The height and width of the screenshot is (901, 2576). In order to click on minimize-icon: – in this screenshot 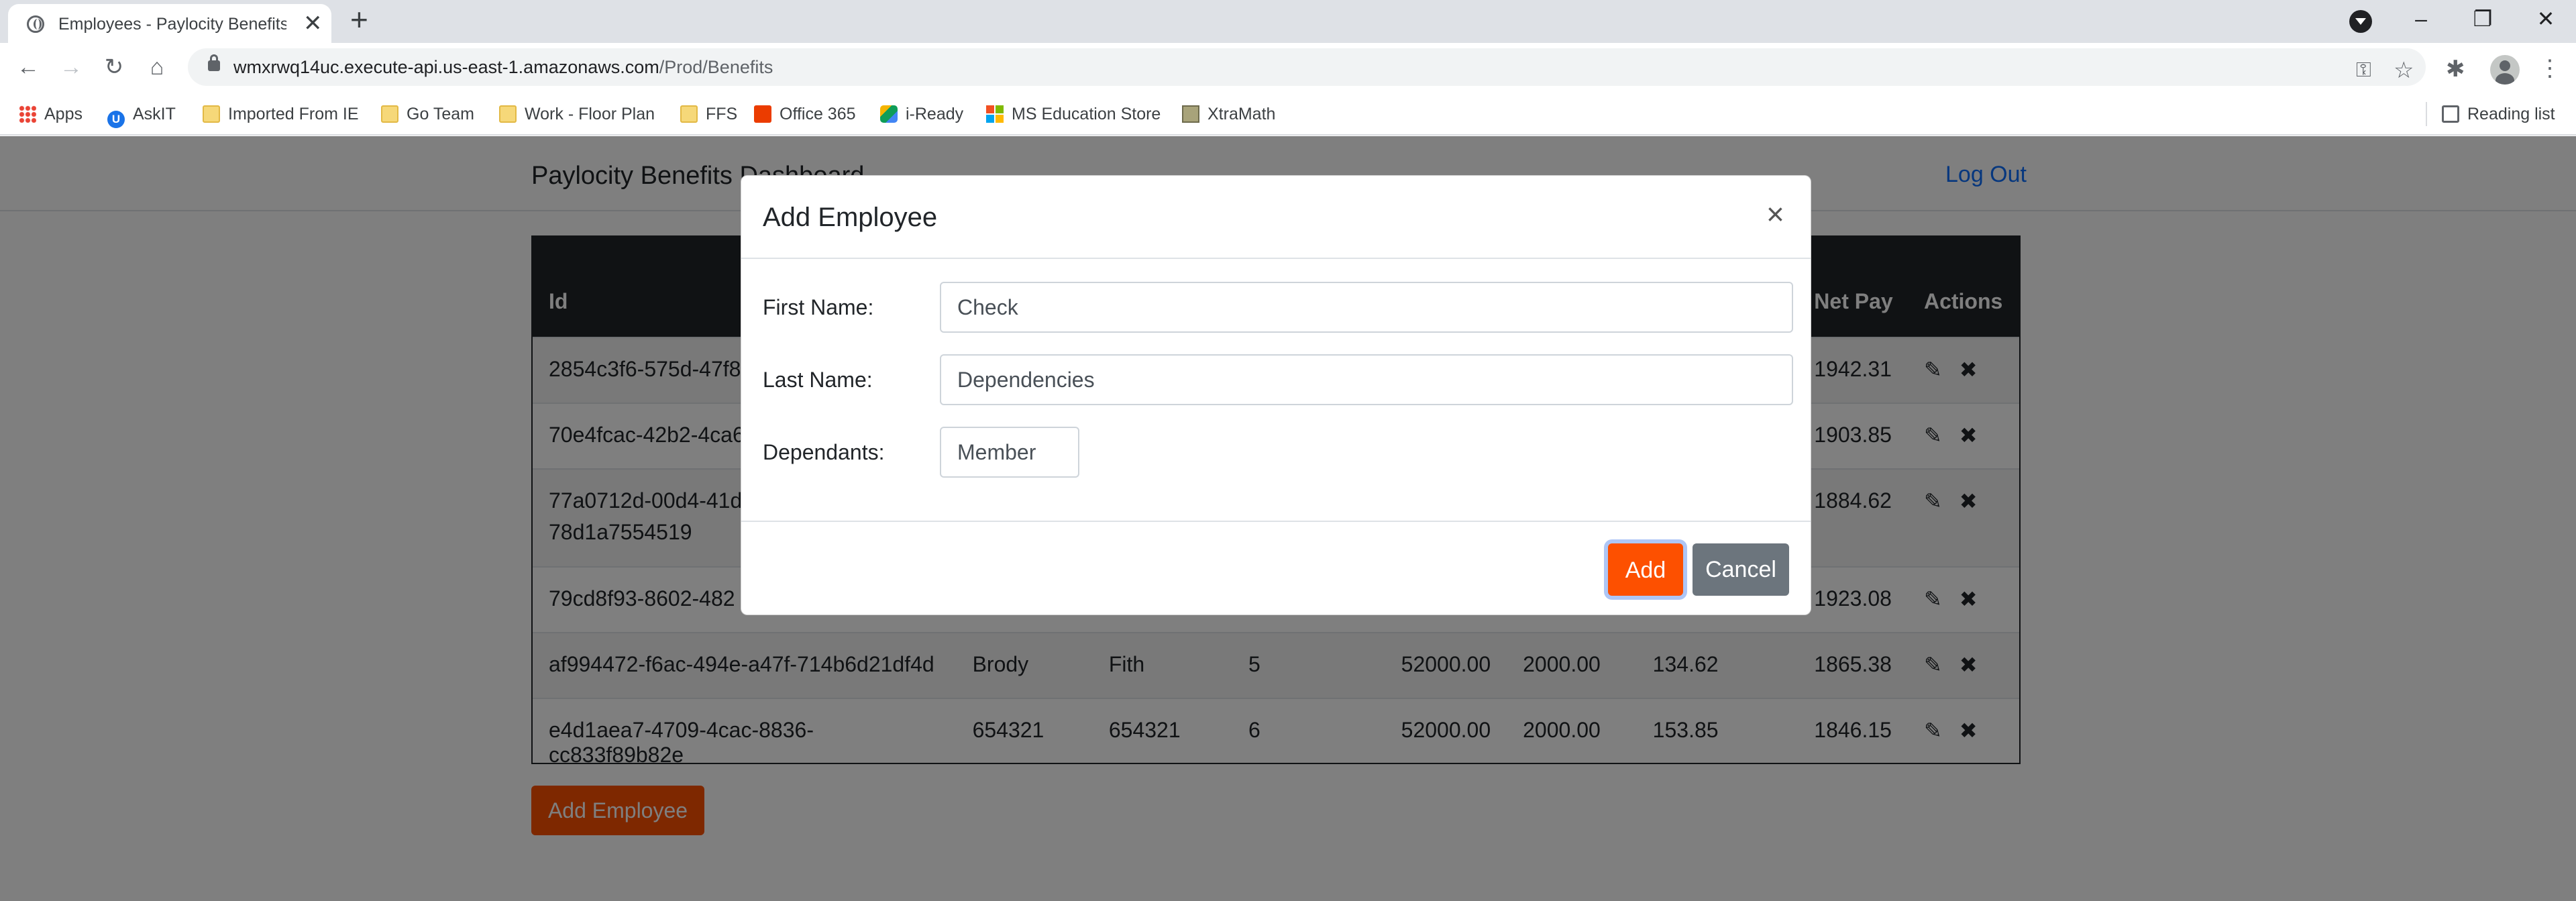, I will do `click(2421, 18)`.